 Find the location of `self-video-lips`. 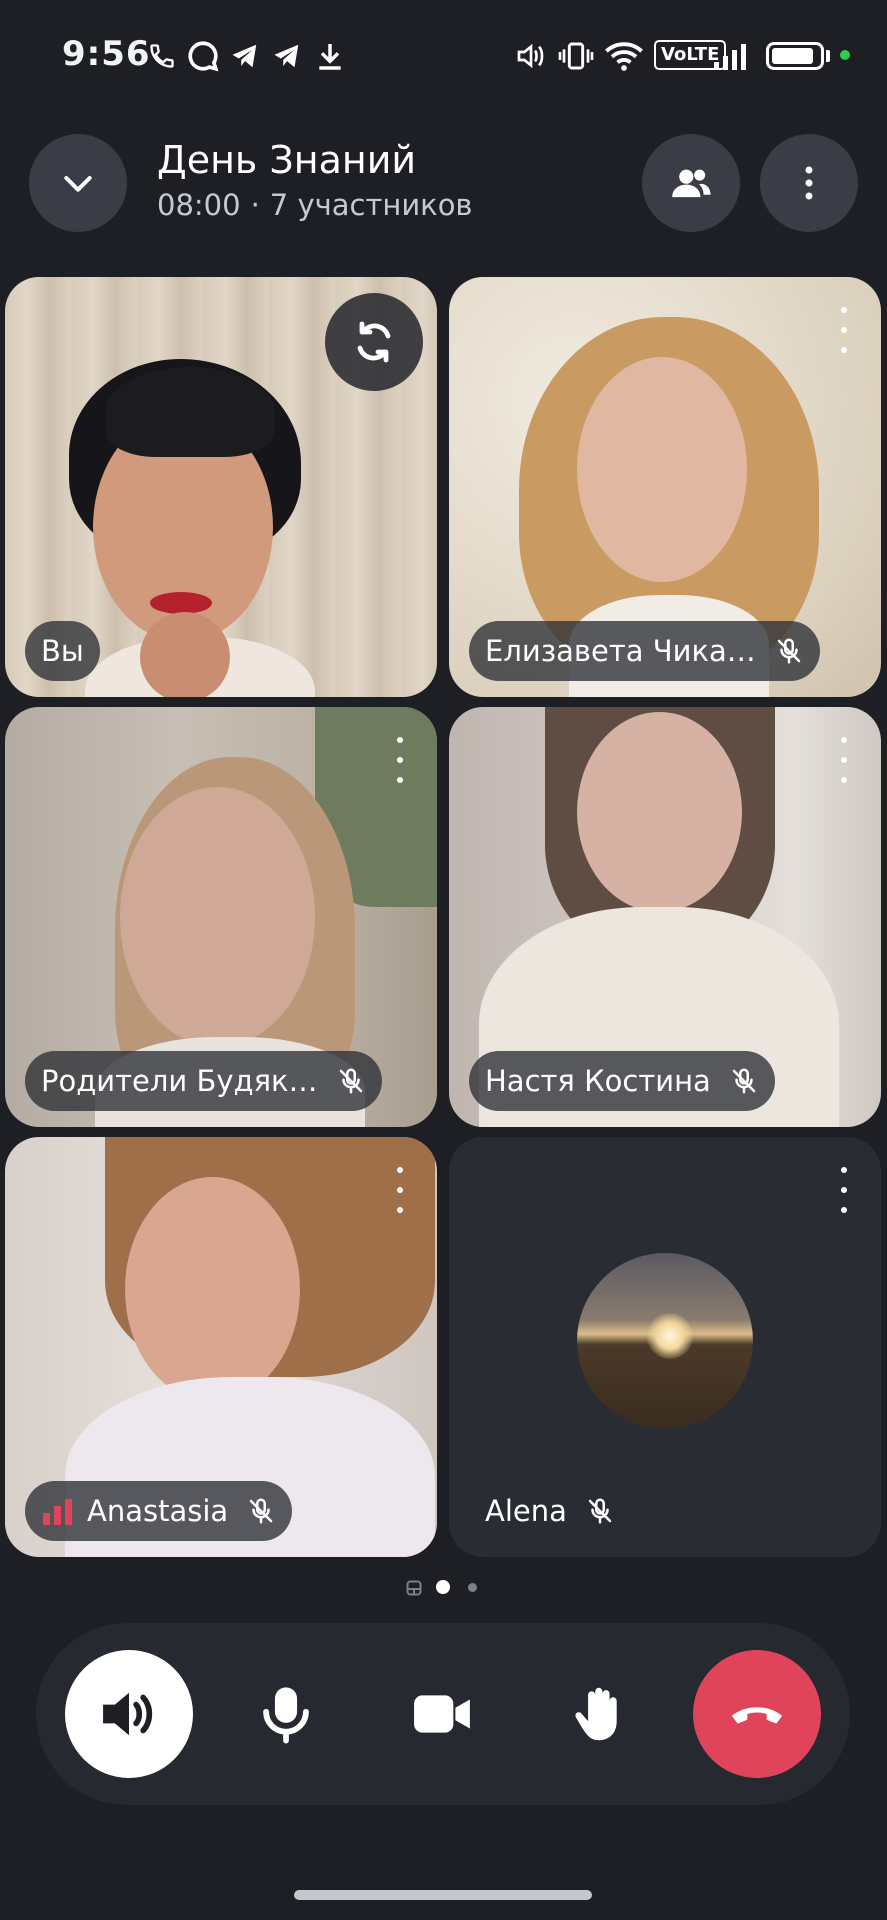

self-video-lips is located at coordinates (181, 603).